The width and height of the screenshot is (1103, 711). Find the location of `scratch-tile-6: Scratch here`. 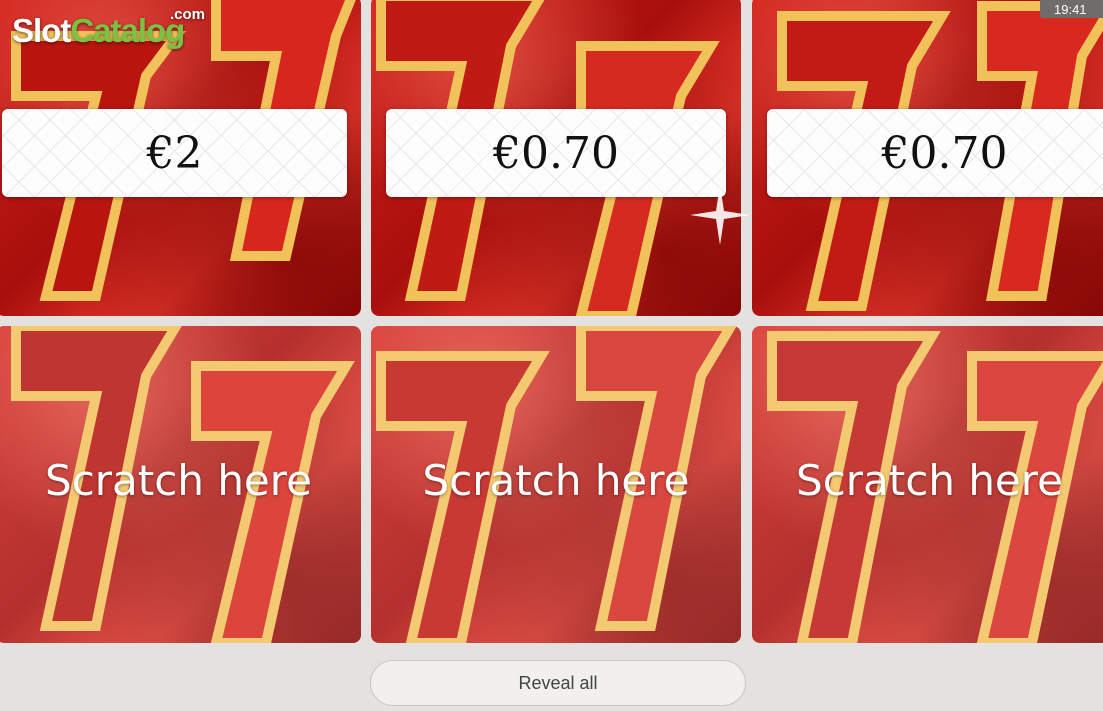

scratch-tile-6: Scratch here is located at coordinates (927, 484).